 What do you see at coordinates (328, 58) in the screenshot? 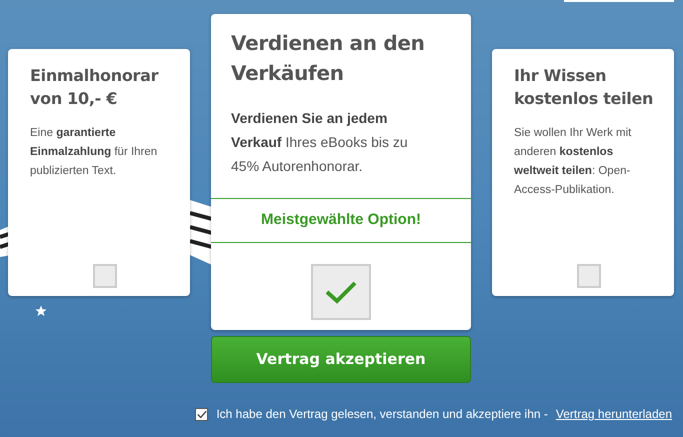
I see `option-title: Verdienen an den Verkäufen` at bounding box center [328, 58].